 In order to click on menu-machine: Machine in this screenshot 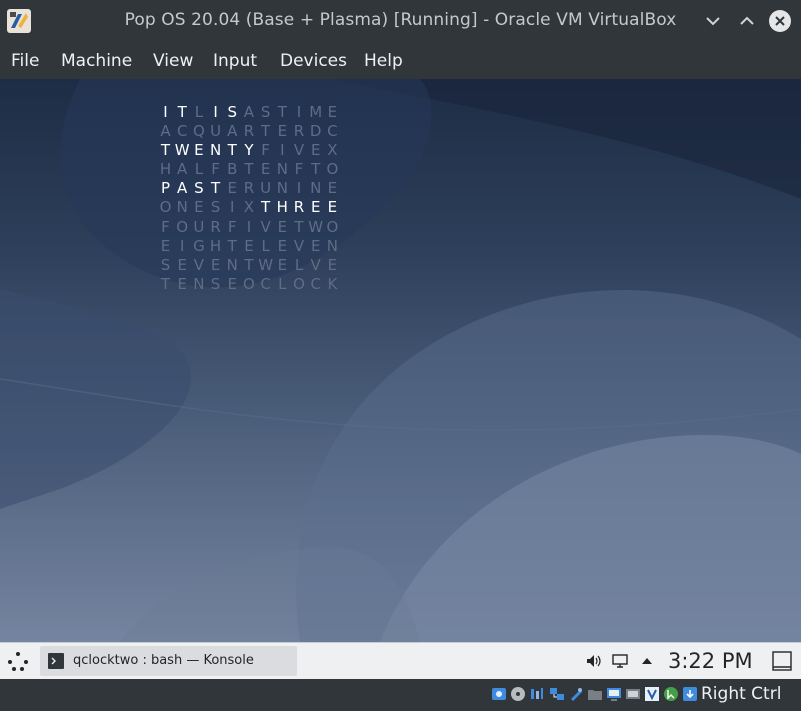, I will do `click(96, 61)`.